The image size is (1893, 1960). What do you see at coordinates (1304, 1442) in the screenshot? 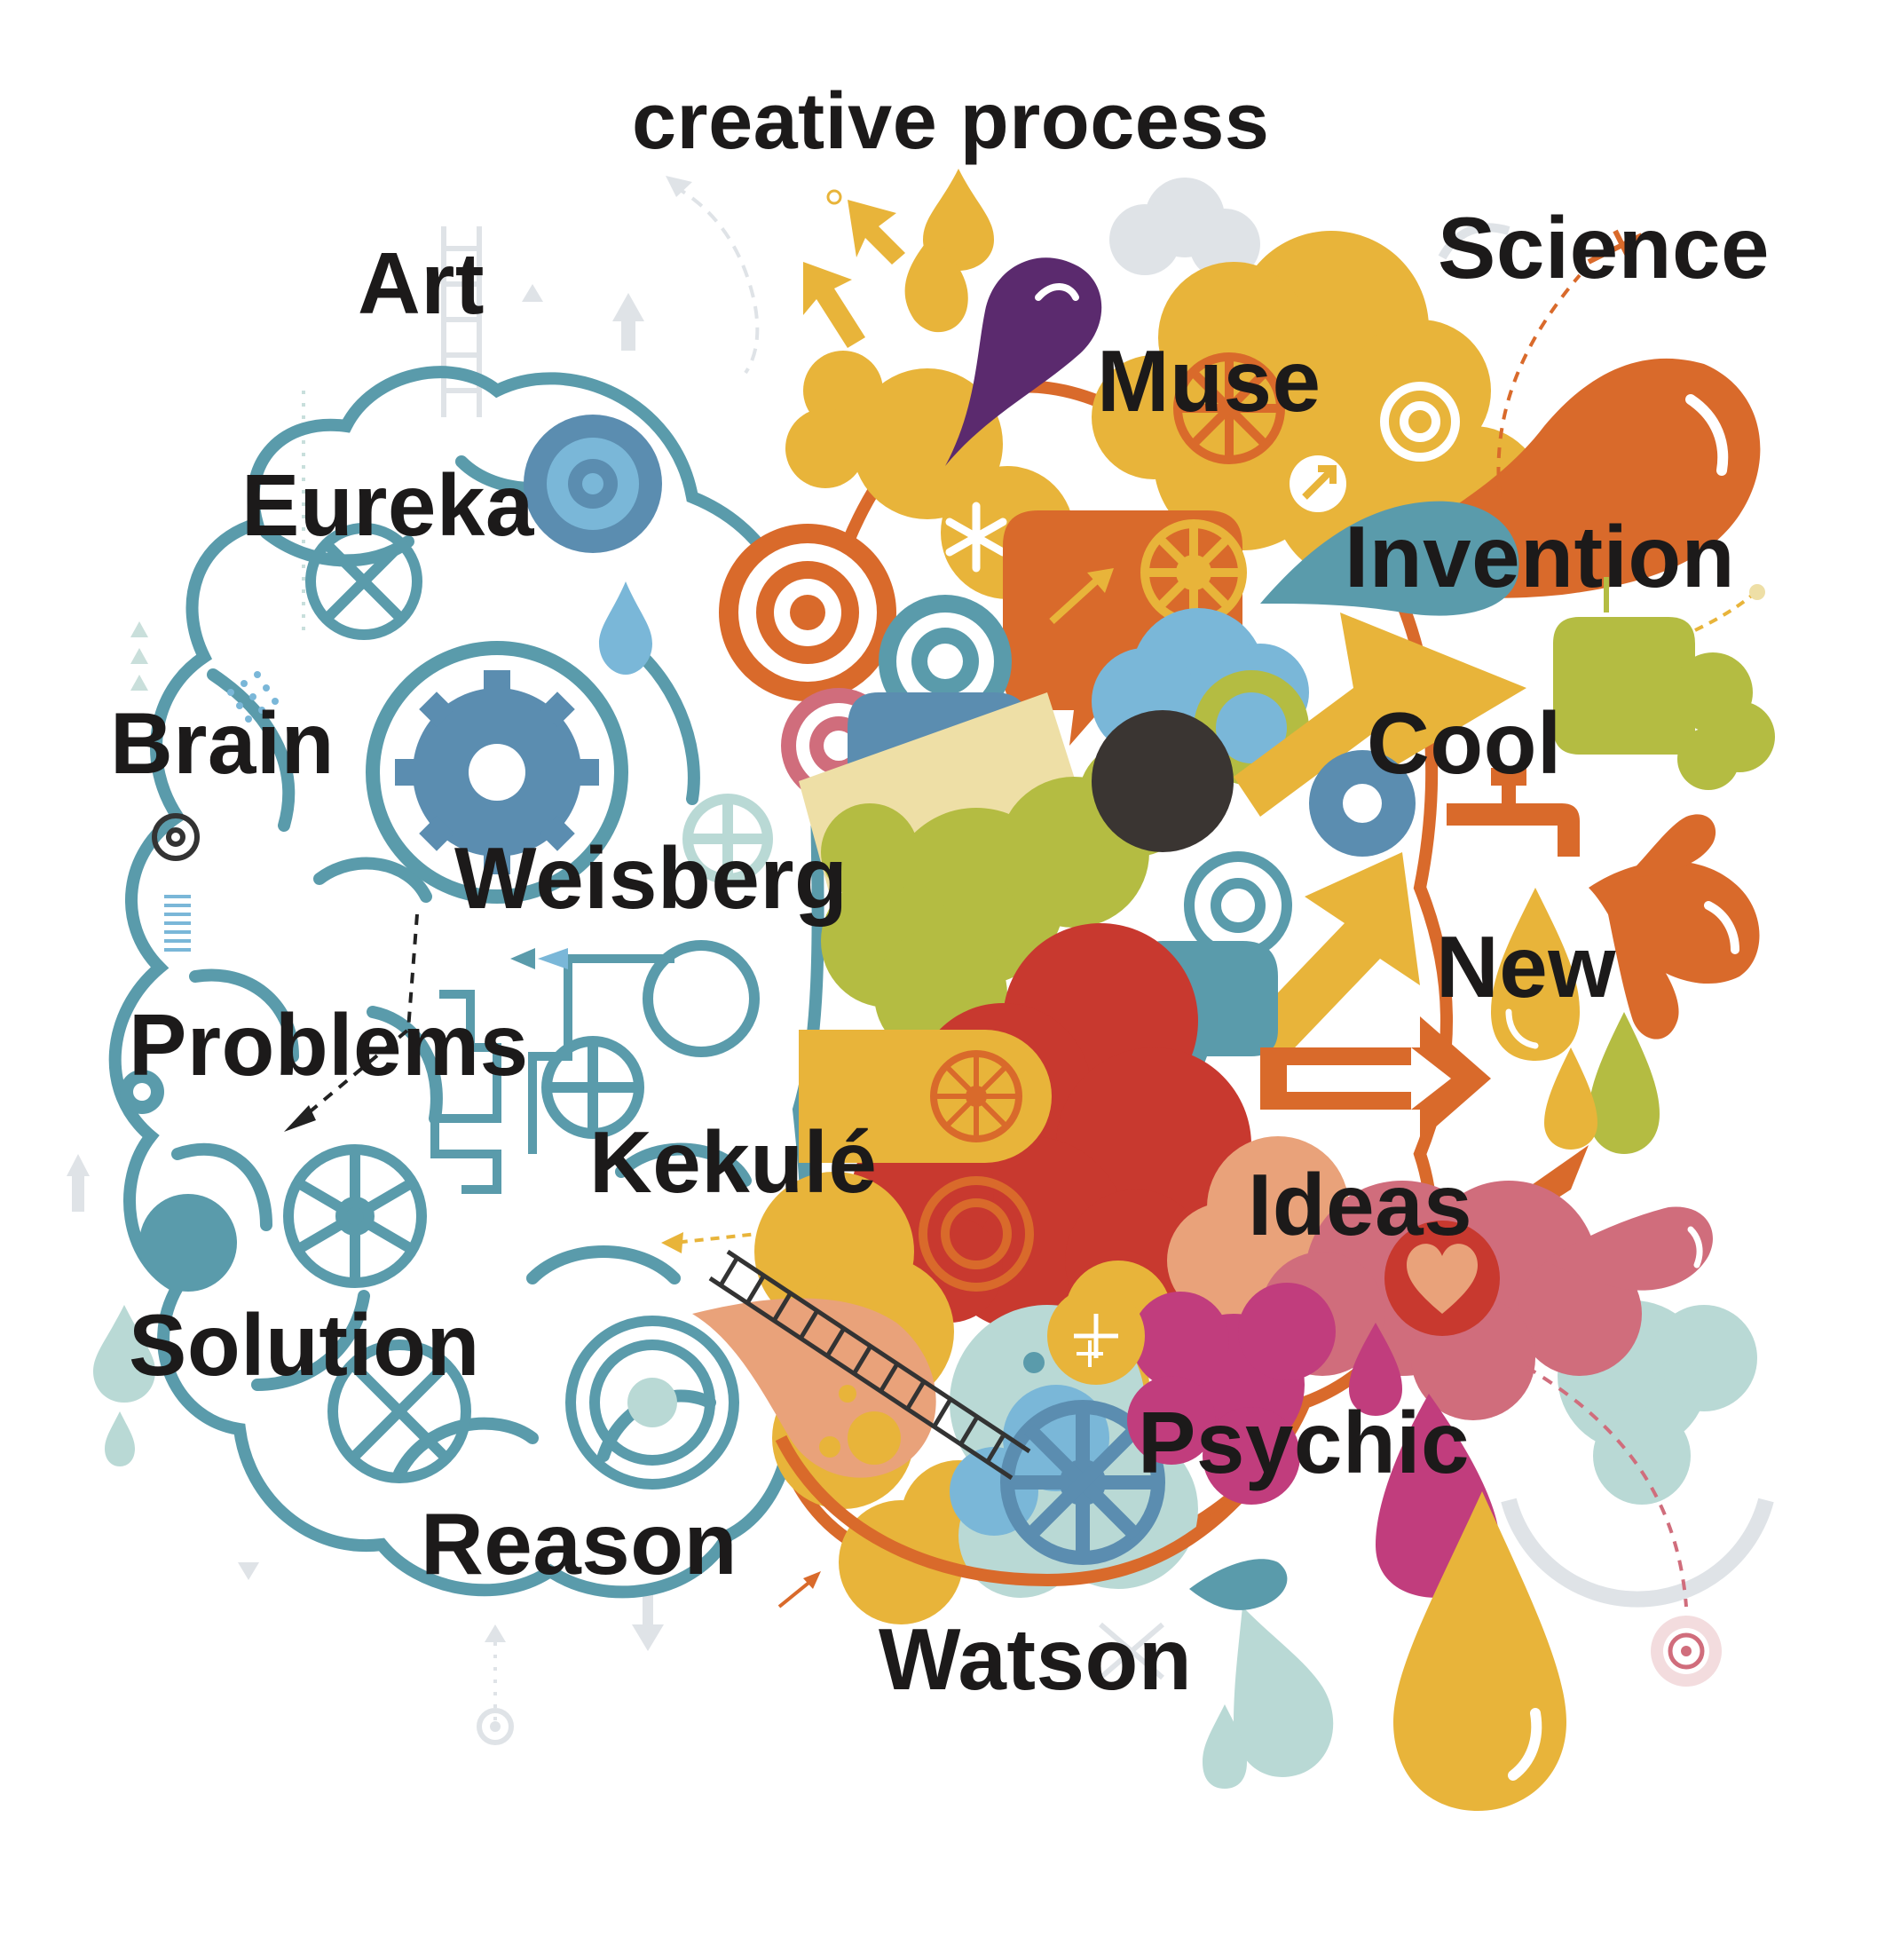
I see `word-psychic: Psychic` at bounding box center [1304, 1442].